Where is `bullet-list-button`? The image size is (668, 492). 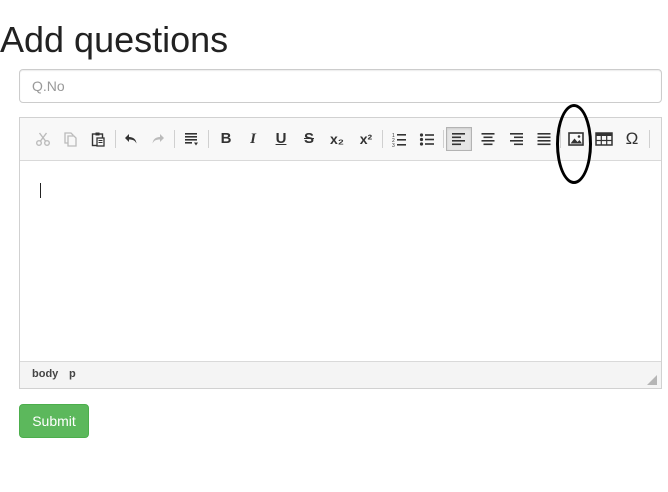 bullet-list-button is located at coordinates (427, 139).